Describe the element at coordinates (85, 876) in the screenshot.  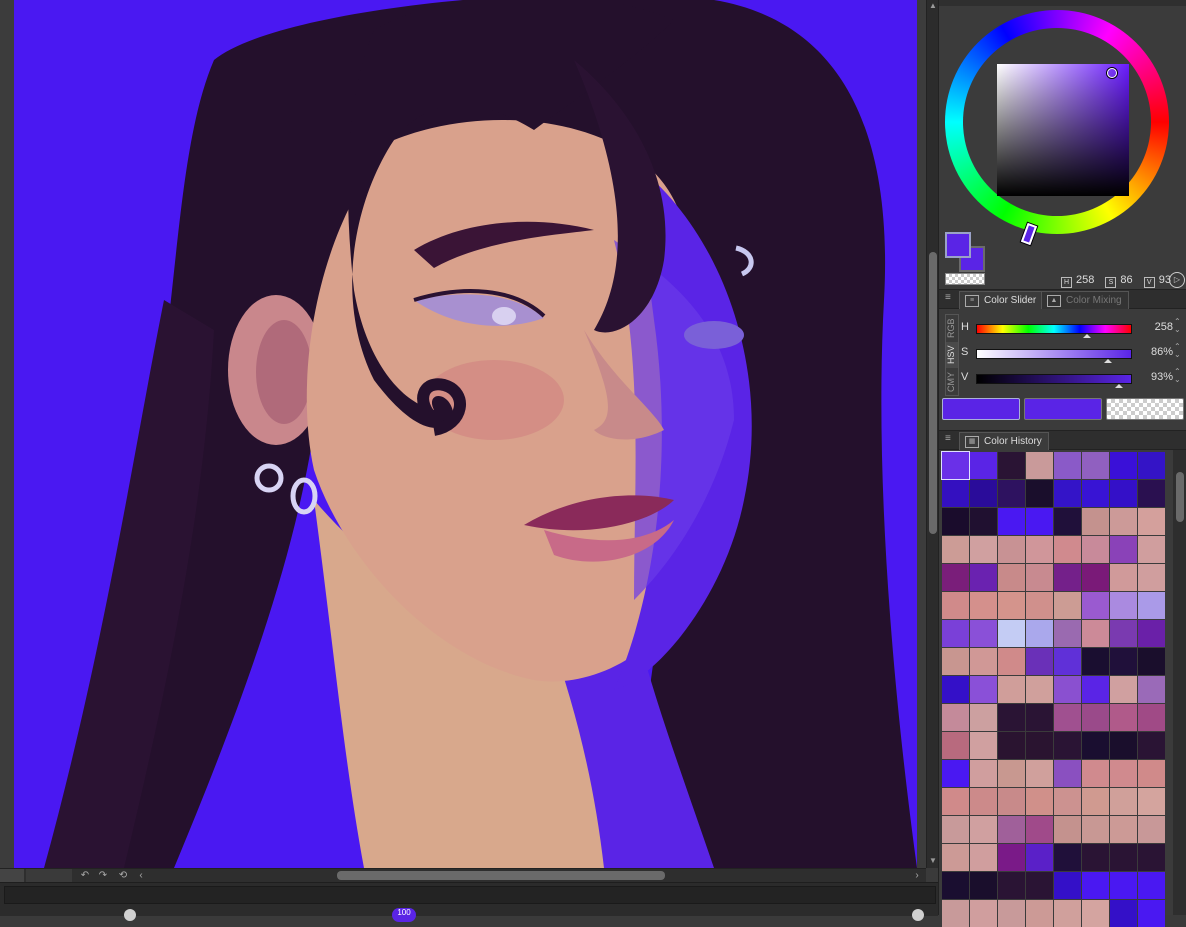
I see `rotate-left-icon: ↶` at that location.